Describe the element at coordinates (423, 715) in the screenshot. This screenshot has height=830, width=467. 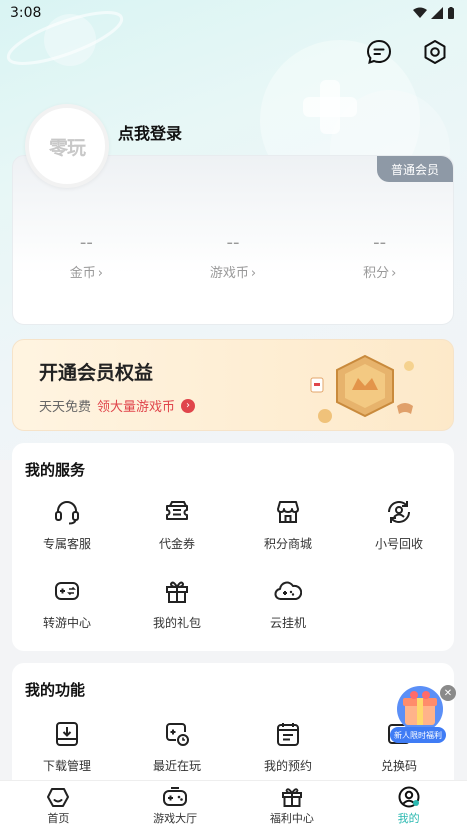
I see `newcomer-promo-floating-button: ✕ 新人限时福利` at that location.